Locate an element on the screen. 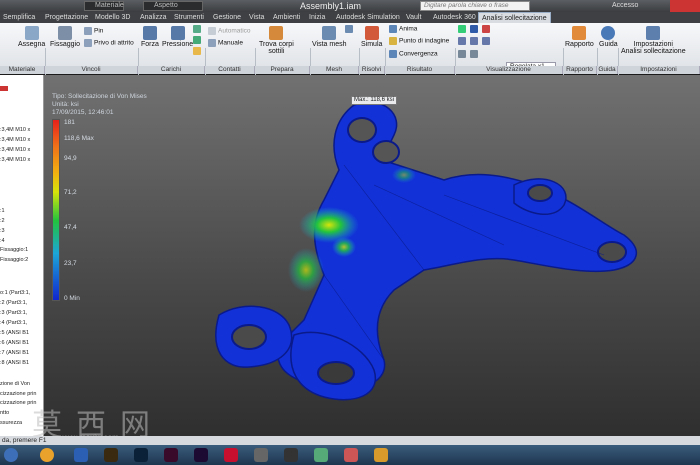  help-icon is located at coordinates (608, 33).